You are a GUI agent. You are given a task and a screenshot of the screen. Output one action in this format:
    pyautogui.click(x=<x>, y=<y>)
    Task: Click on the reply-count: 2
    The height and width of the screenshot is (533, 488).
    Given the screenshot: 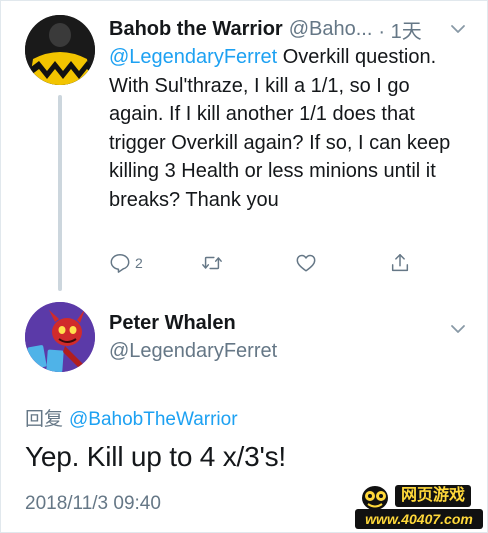 What is the action you would take?
    pyautogui.click(x=139, y=263)
    